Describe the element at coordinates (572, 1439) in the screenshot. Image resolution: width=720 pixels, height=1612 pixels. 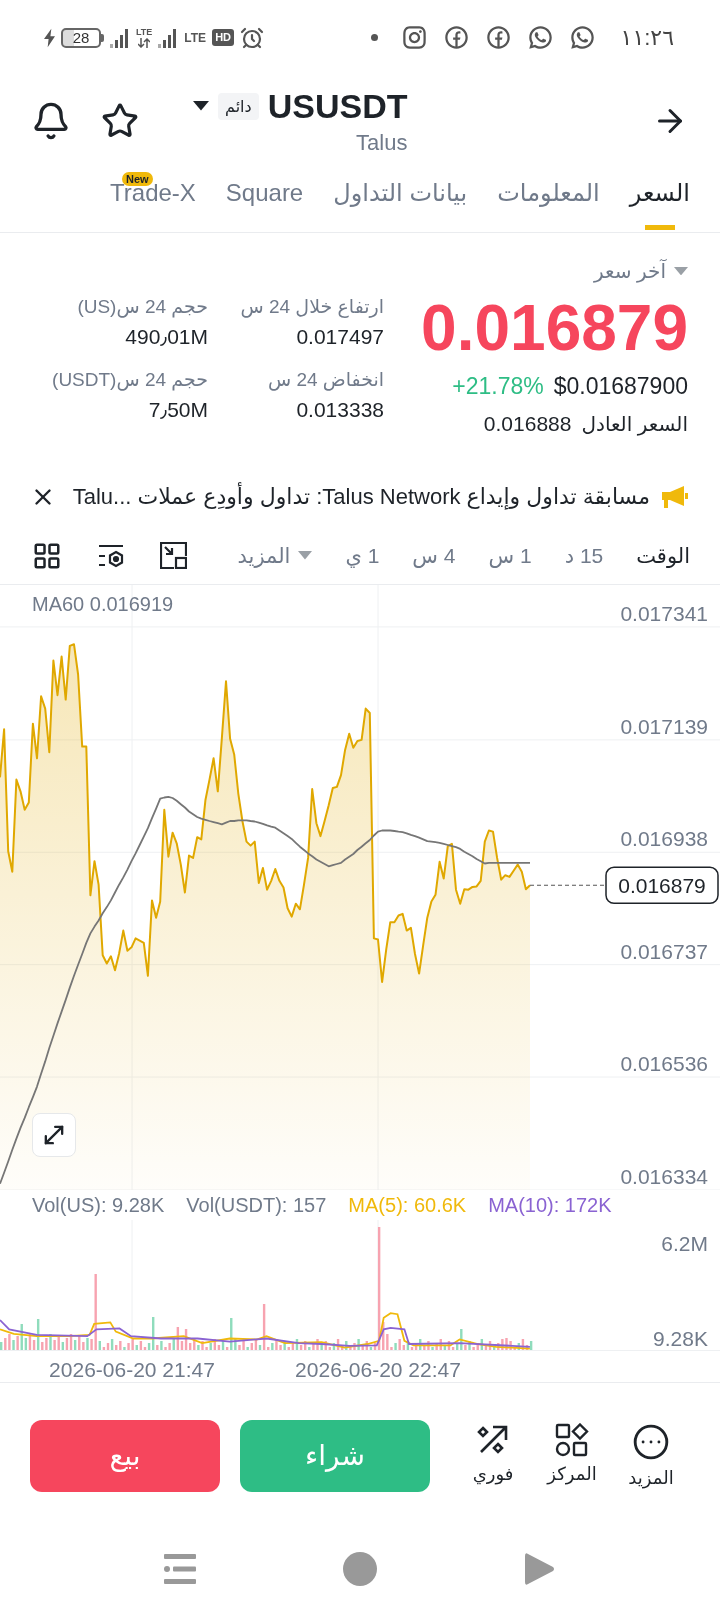
I see `shapes-grid-icon` at that location.